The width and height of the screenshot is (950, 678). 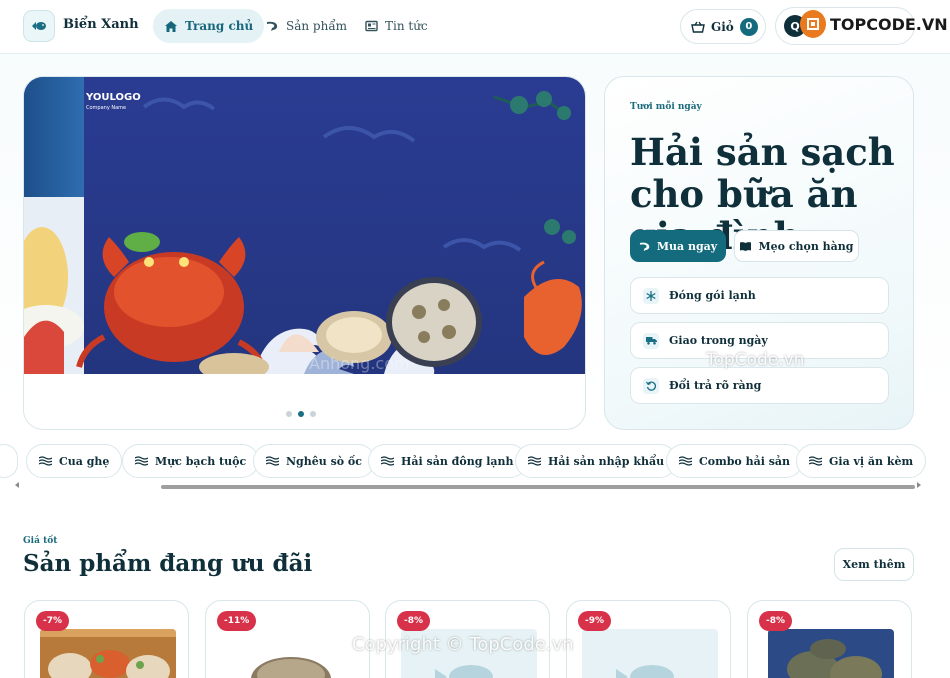 I want to click on category-chip-partial, so click(x=9, y=461).